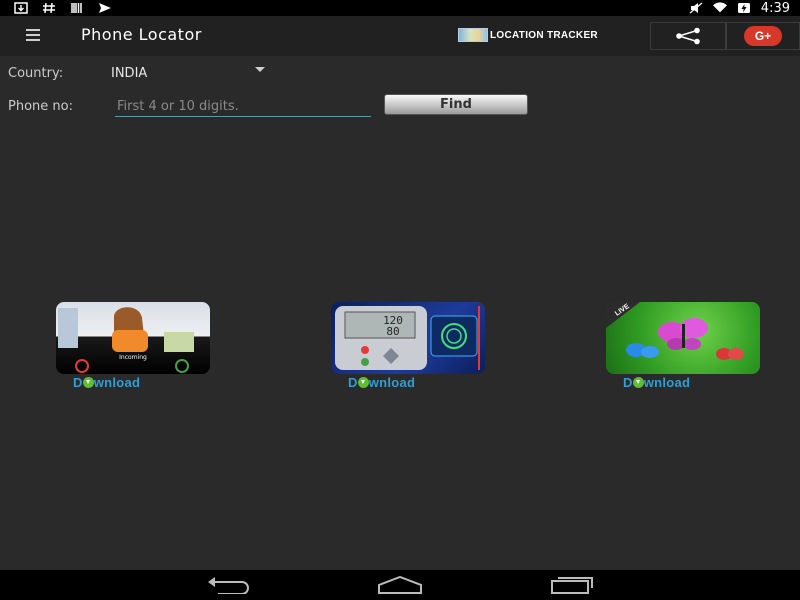  Describe the element at coordinates (775, 8) in the screenshot. I see `status-time: 4:39` at that location.